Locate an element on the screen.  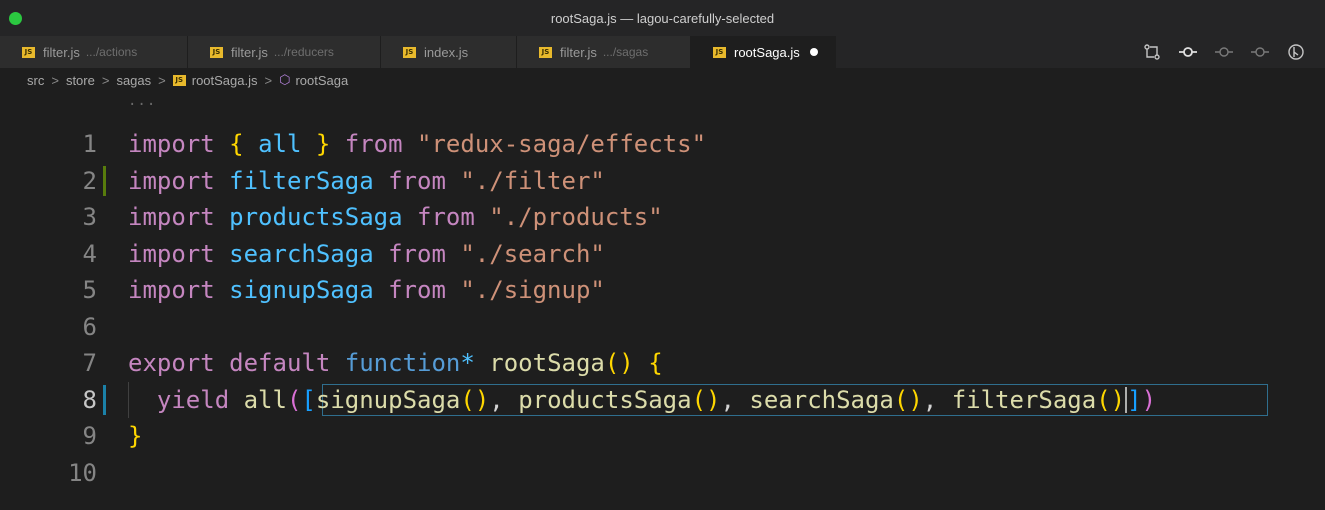
breadcrumb-item-symbol: rootSaga is located at coordinates (321, 80).